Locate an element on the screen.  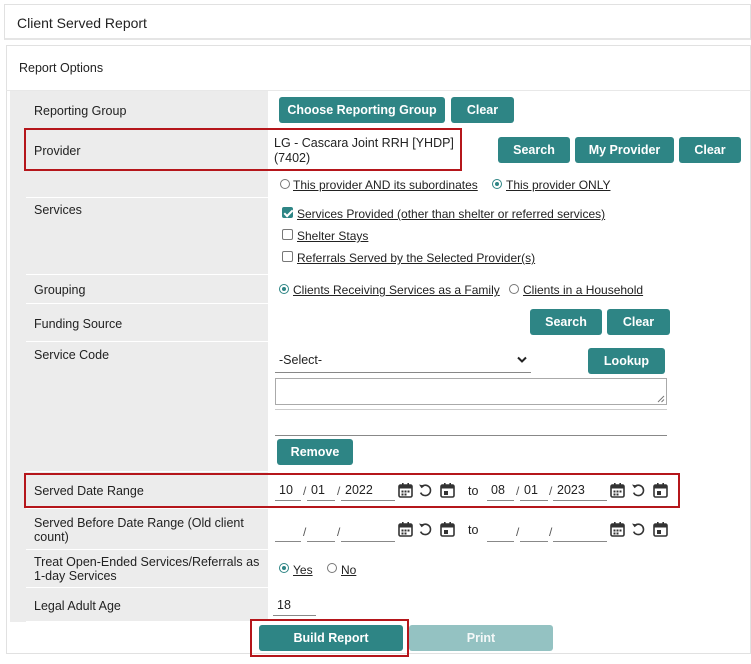
grouping-household-radio is located at coordinates (514, 289).